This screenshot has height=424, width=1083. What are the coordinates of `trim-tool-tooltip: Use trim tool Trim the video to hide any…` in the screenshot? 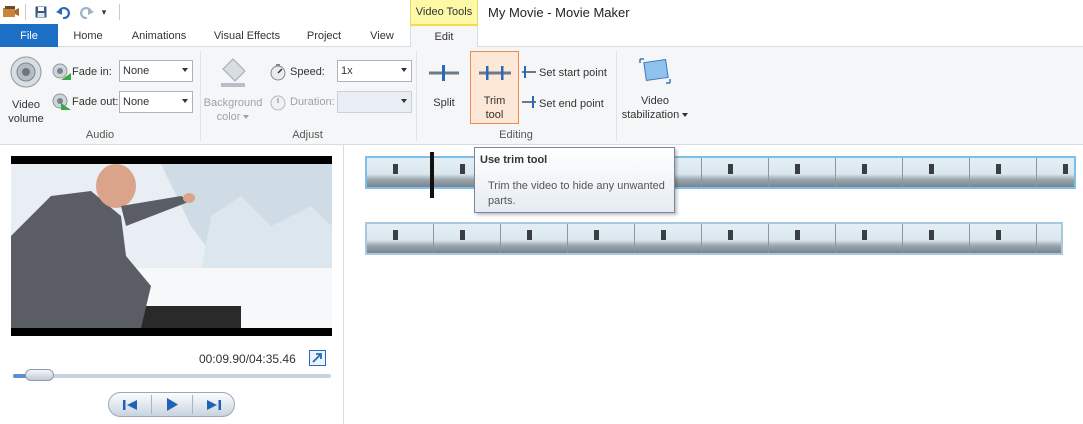 It's located at (574, 180).